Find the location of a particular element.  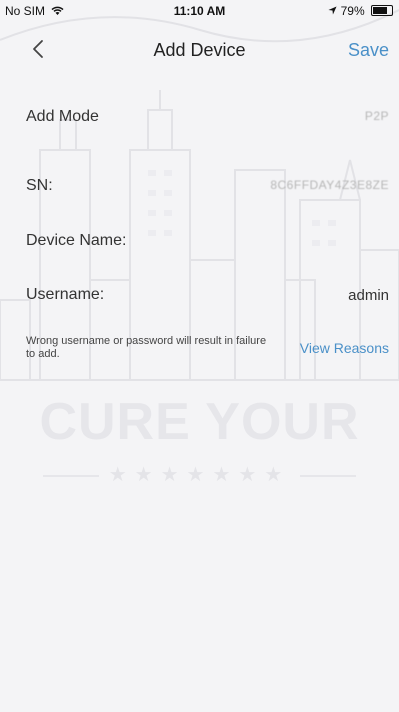

sn-value: 8C6FFDAY4Z3E8ZE is located at coordinates (329, 185).